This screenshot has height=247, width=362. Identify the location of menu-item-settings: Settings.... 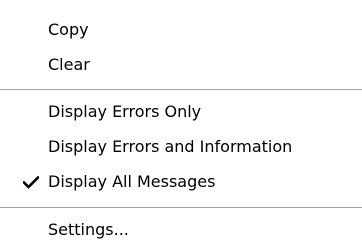
(181, 230).